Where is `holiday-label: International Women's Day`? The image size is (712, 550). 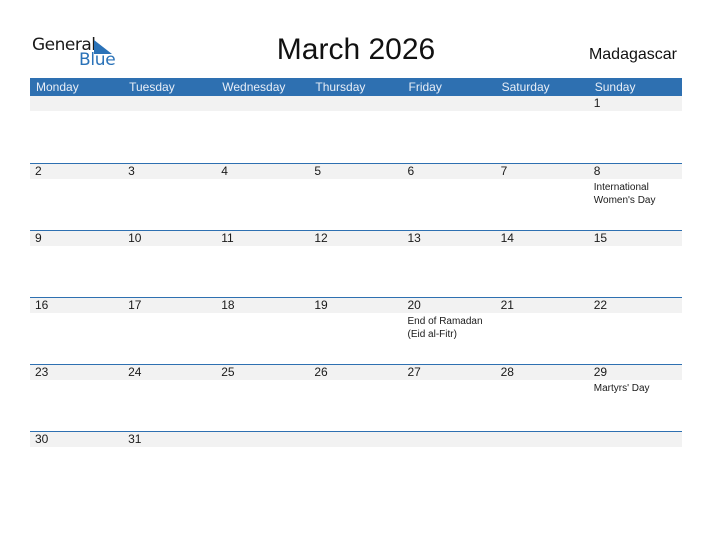
holiday-label: International Women's Day is located at coordinates (624, 194).